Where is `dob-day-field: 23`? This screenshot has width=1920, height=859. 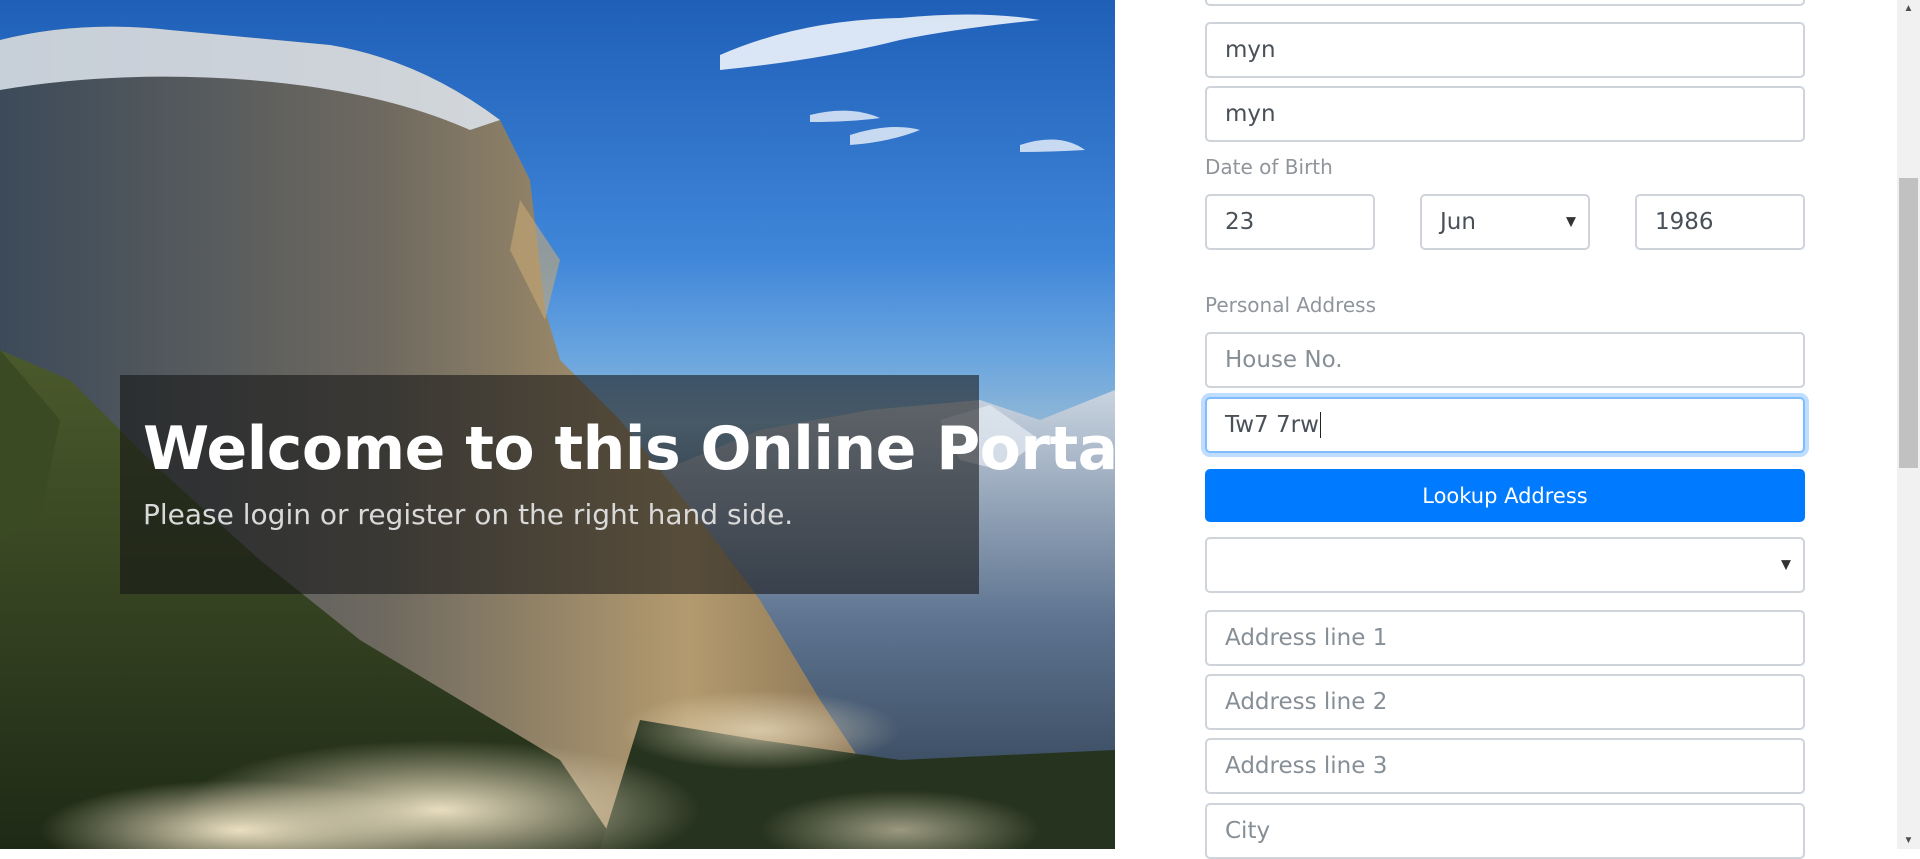
dob-day-field: 23 is located at coordinates (1290, 222).